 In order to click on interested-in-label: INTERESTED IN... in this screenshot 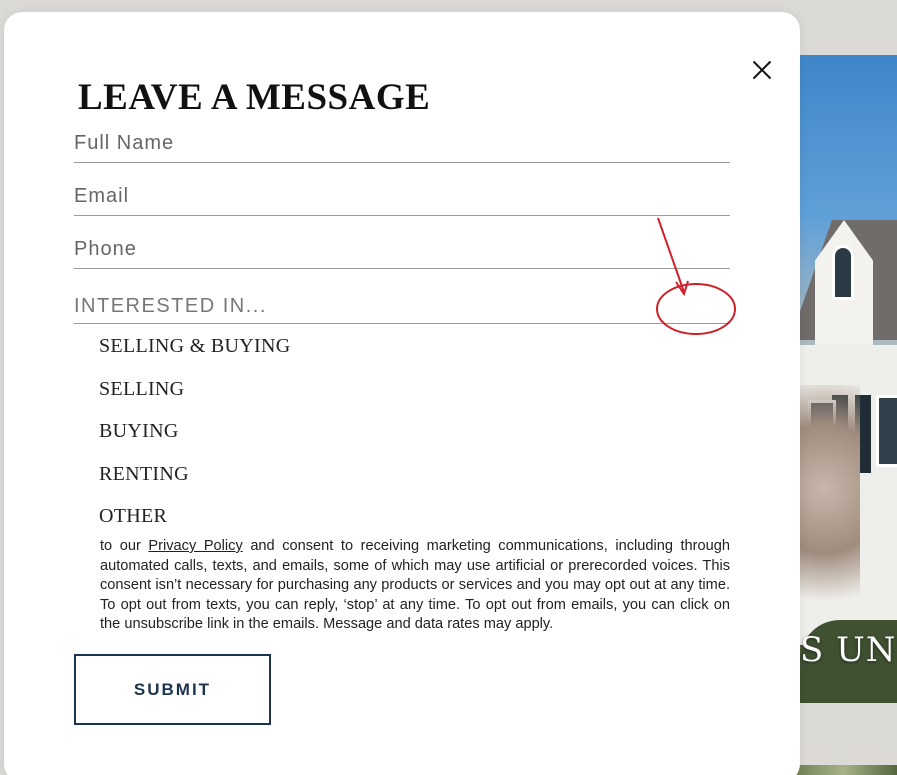, I will do `click(170, 306)`.